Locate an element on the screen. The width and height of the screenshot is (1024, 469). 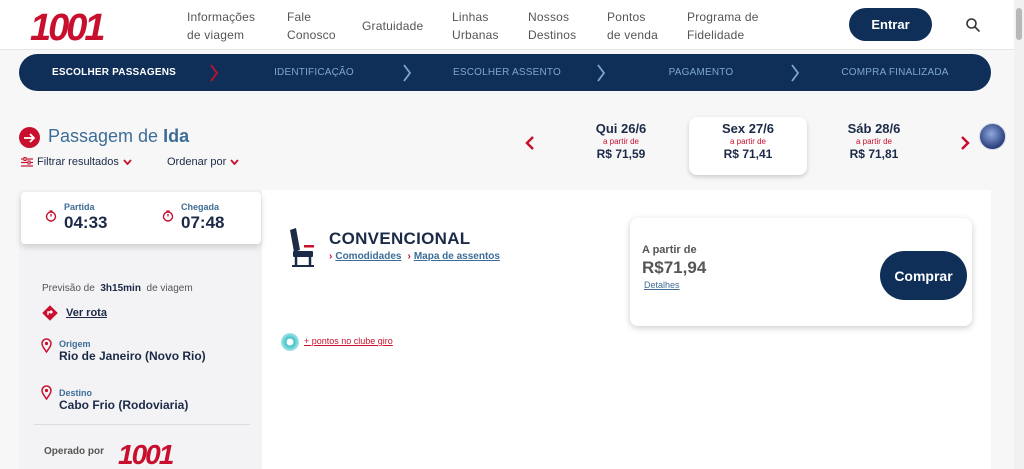
buy-button: Comprar is located at coordinates (923, 275).